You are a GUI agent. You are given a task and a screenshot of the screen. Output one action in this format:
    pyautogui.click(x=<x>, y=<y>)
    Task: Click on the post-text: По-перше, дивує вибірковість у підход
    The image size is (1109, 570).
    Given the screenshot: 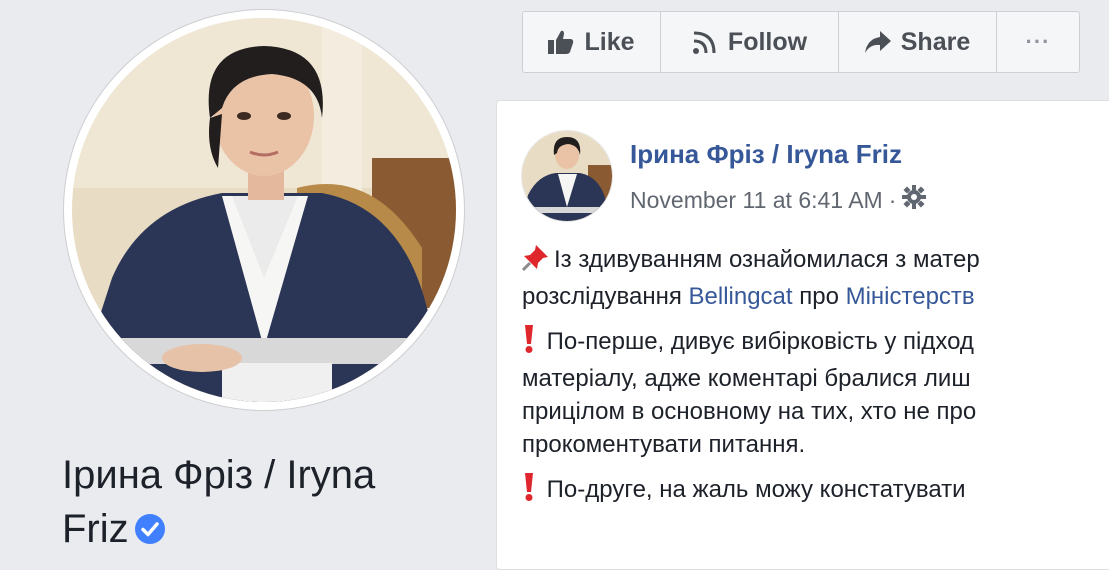 What is the action you would take?
    pyautogui.click(x=757, y=341)
    